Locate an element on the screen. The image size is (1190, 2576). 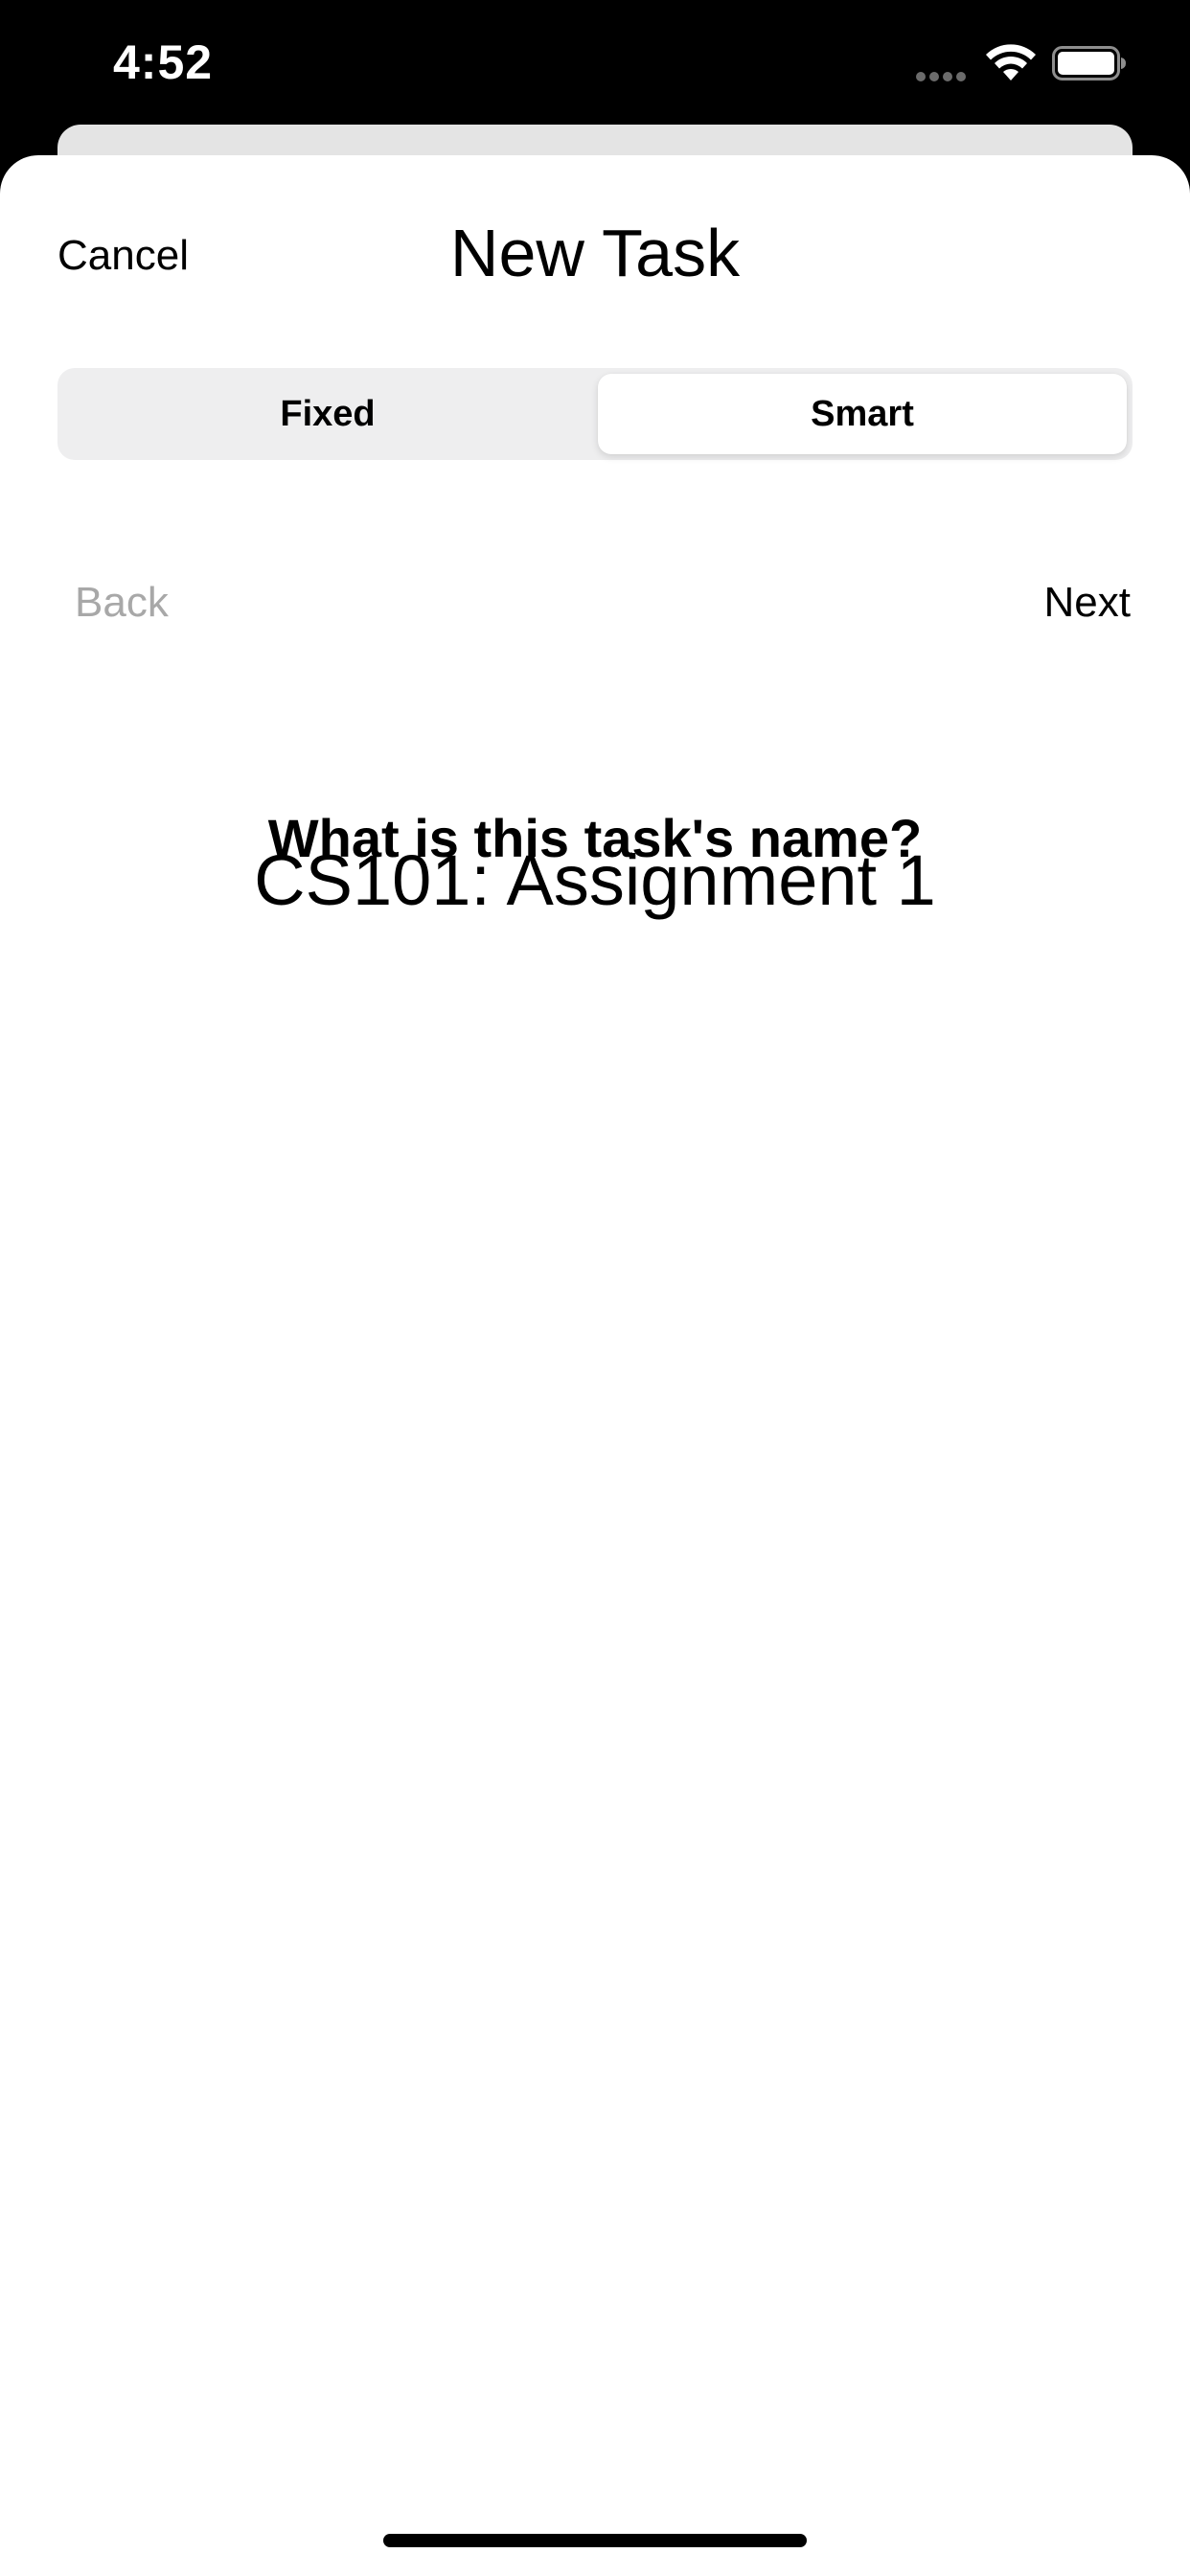
status-time: 4:52 is located at coordinates (163, 62).